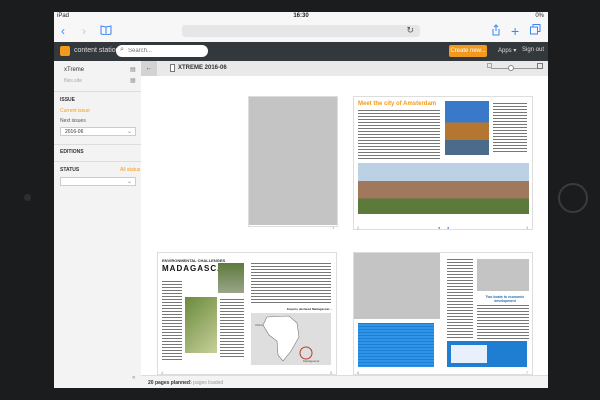 Image resolution: width=600 pixels, height=400 pixels. I want to click on spread-2: Meet the city of Amsterdam 2 ● ● 3, so click(443, 163).